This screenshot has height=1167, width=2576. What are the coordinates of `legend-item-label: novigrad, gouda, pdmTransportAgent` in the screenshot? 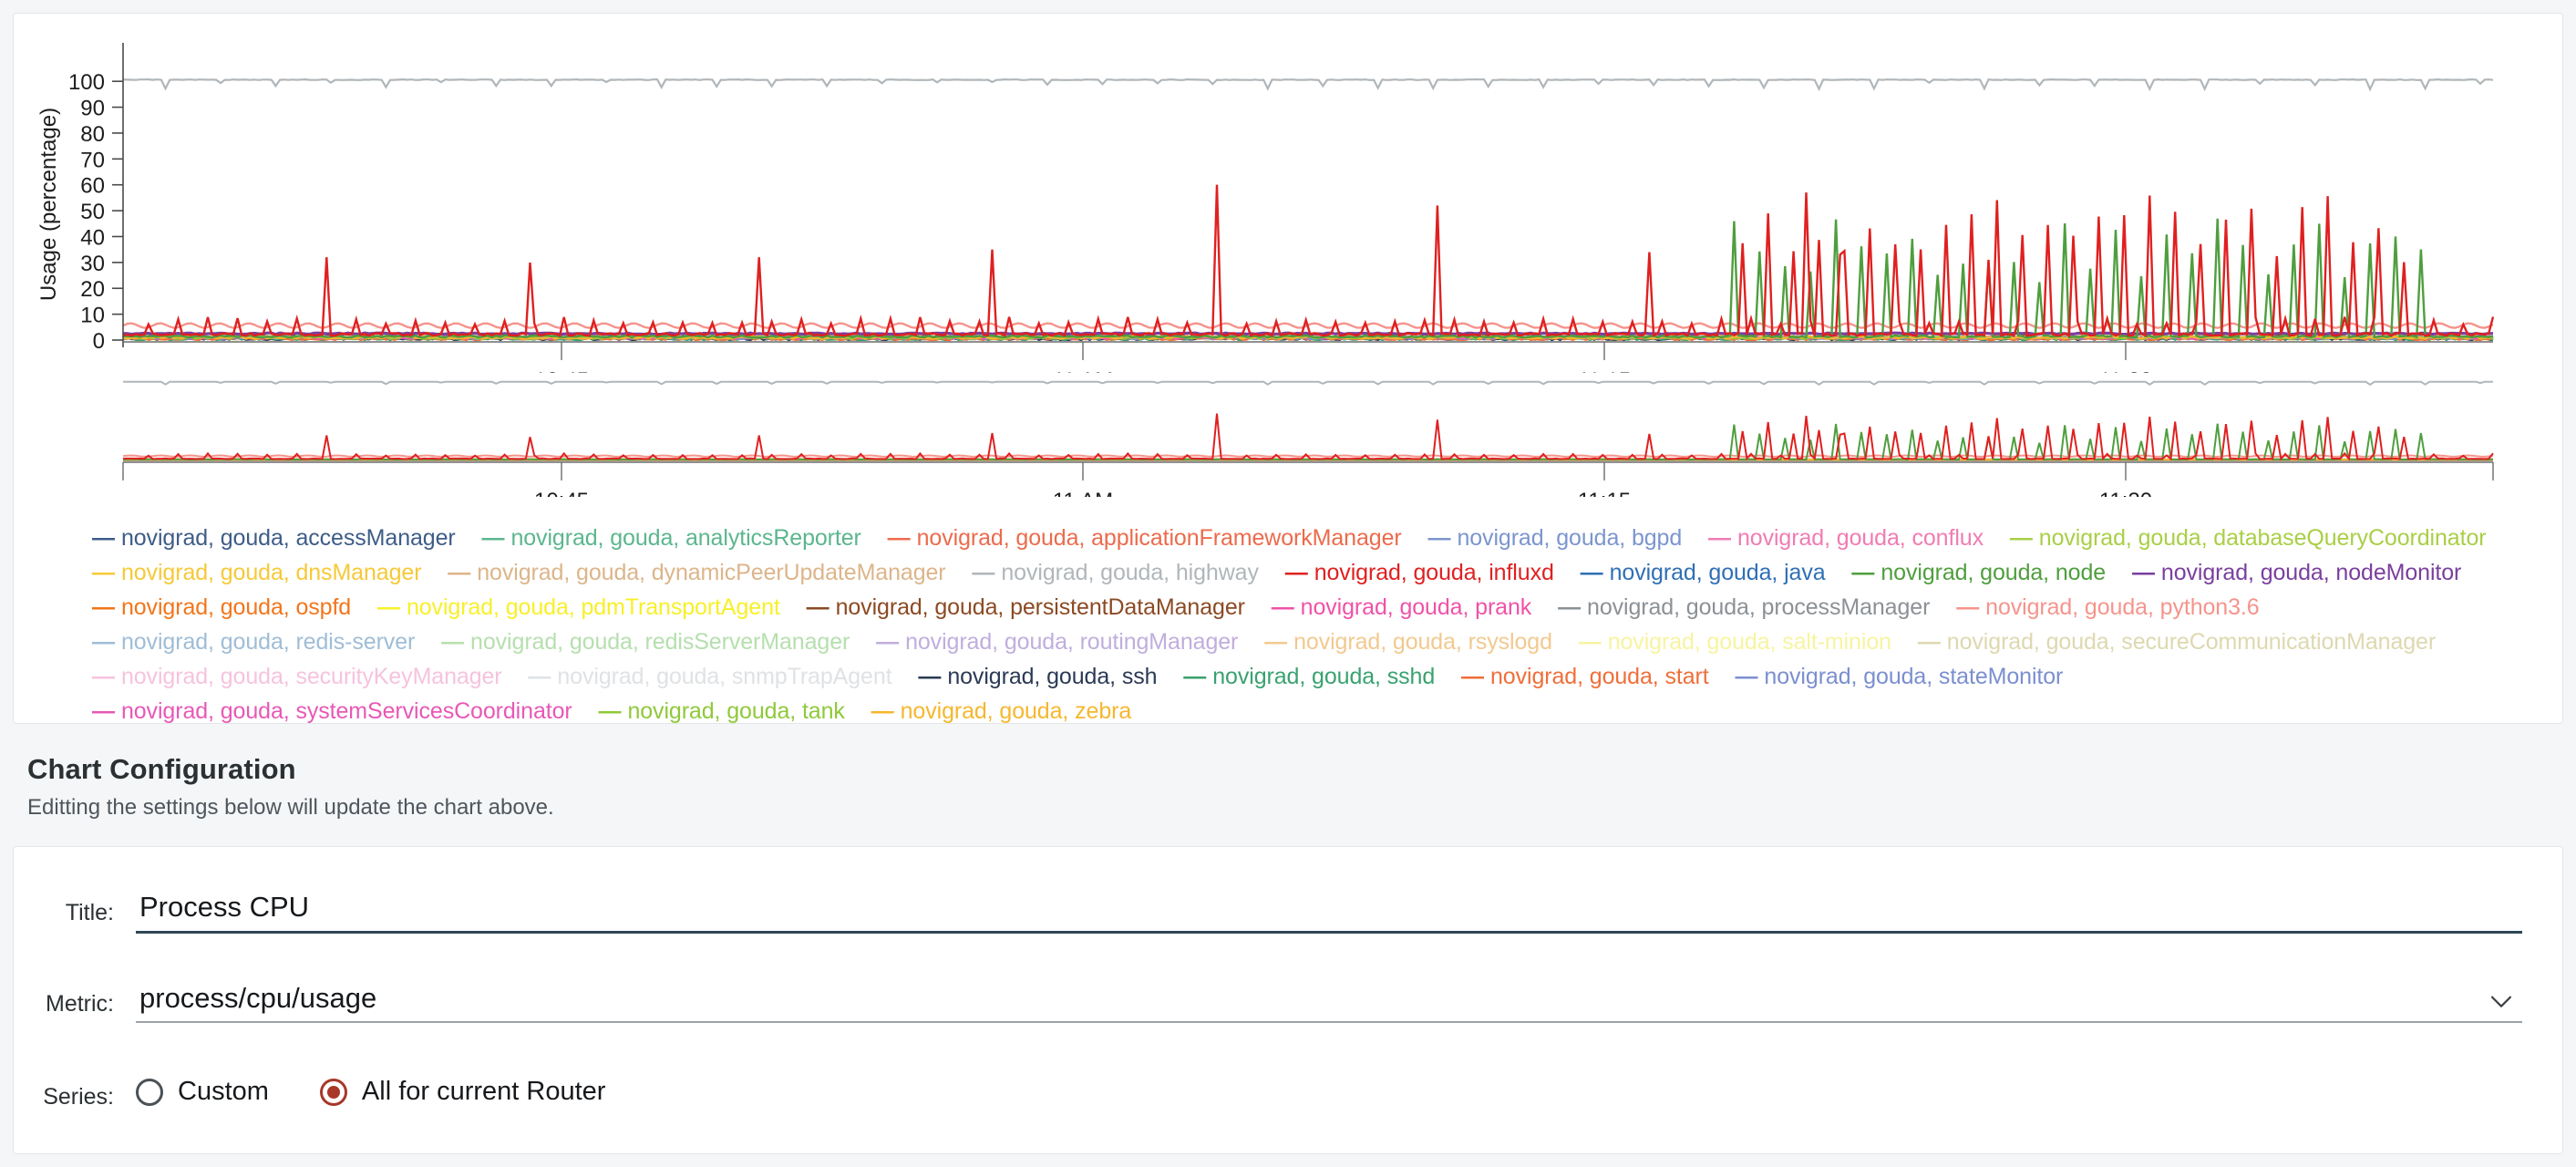 It's located at (593, 607).